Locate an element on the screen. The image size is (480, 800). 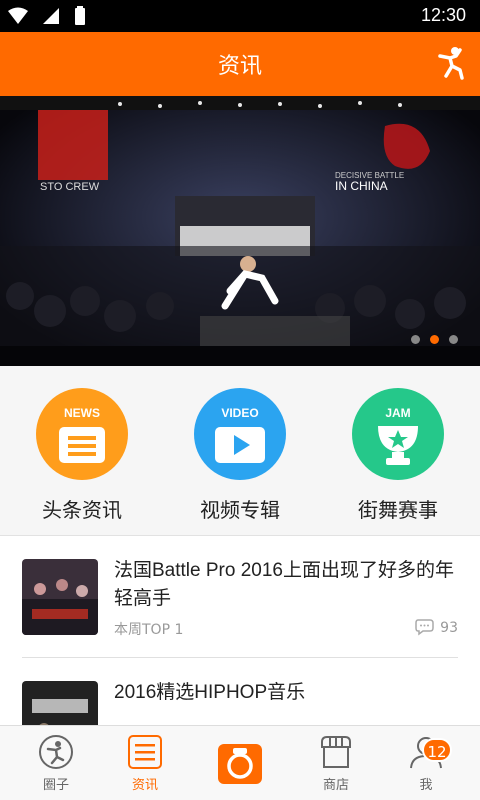
tab-shop: 商店 is located at coordinates (336, 763).